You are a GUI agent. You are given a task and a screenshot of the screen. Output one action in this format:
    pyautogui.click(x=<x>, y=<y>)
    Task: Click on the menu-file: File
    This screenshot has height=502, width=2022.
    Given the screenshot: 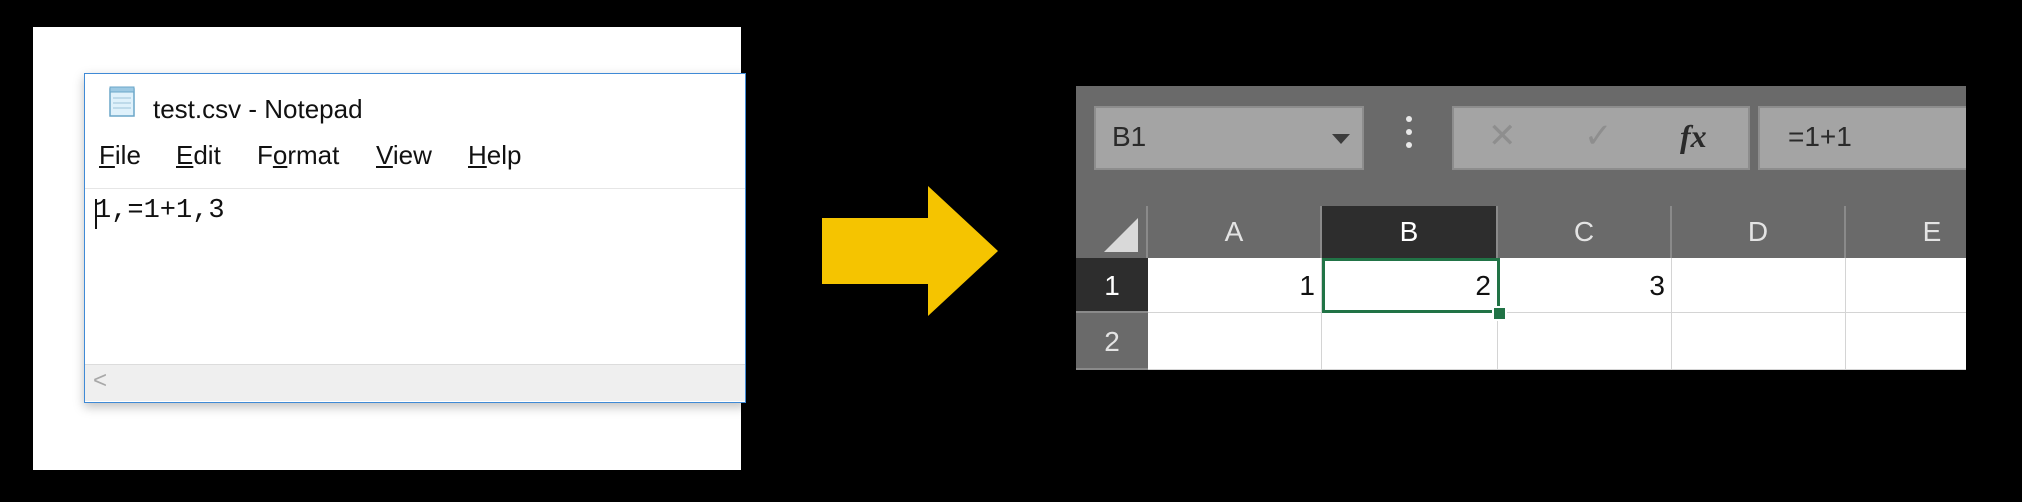 What is the action you would take?
    pyautogui.click(x=120, y=155)
    